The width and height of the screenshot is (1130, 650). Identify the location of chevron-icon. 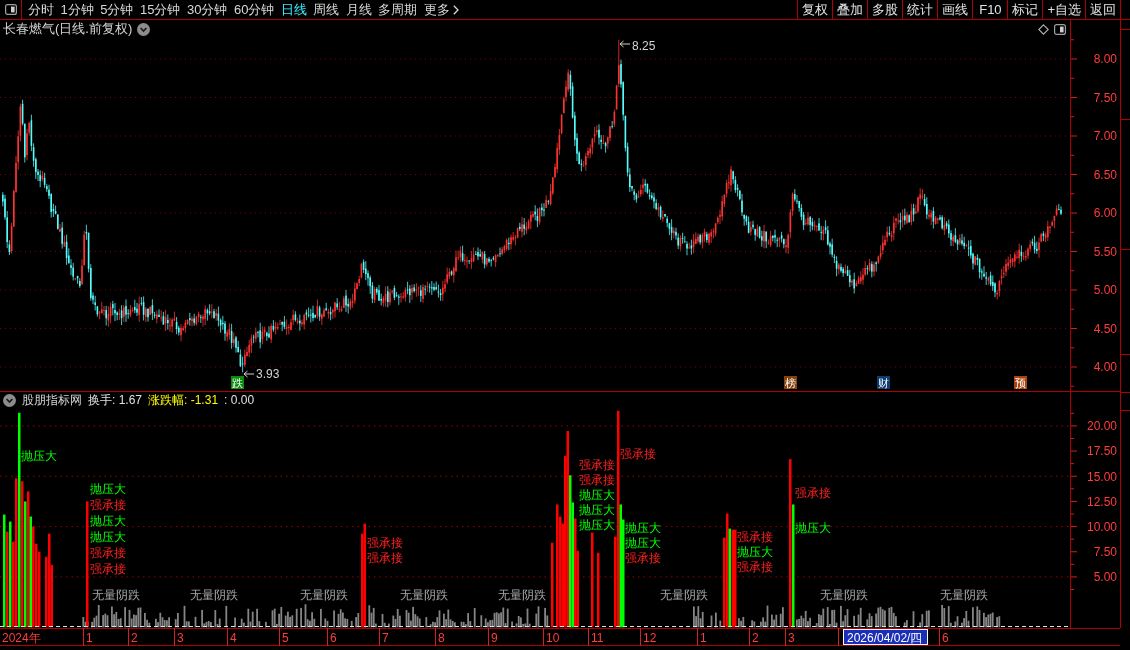
(455, 9).